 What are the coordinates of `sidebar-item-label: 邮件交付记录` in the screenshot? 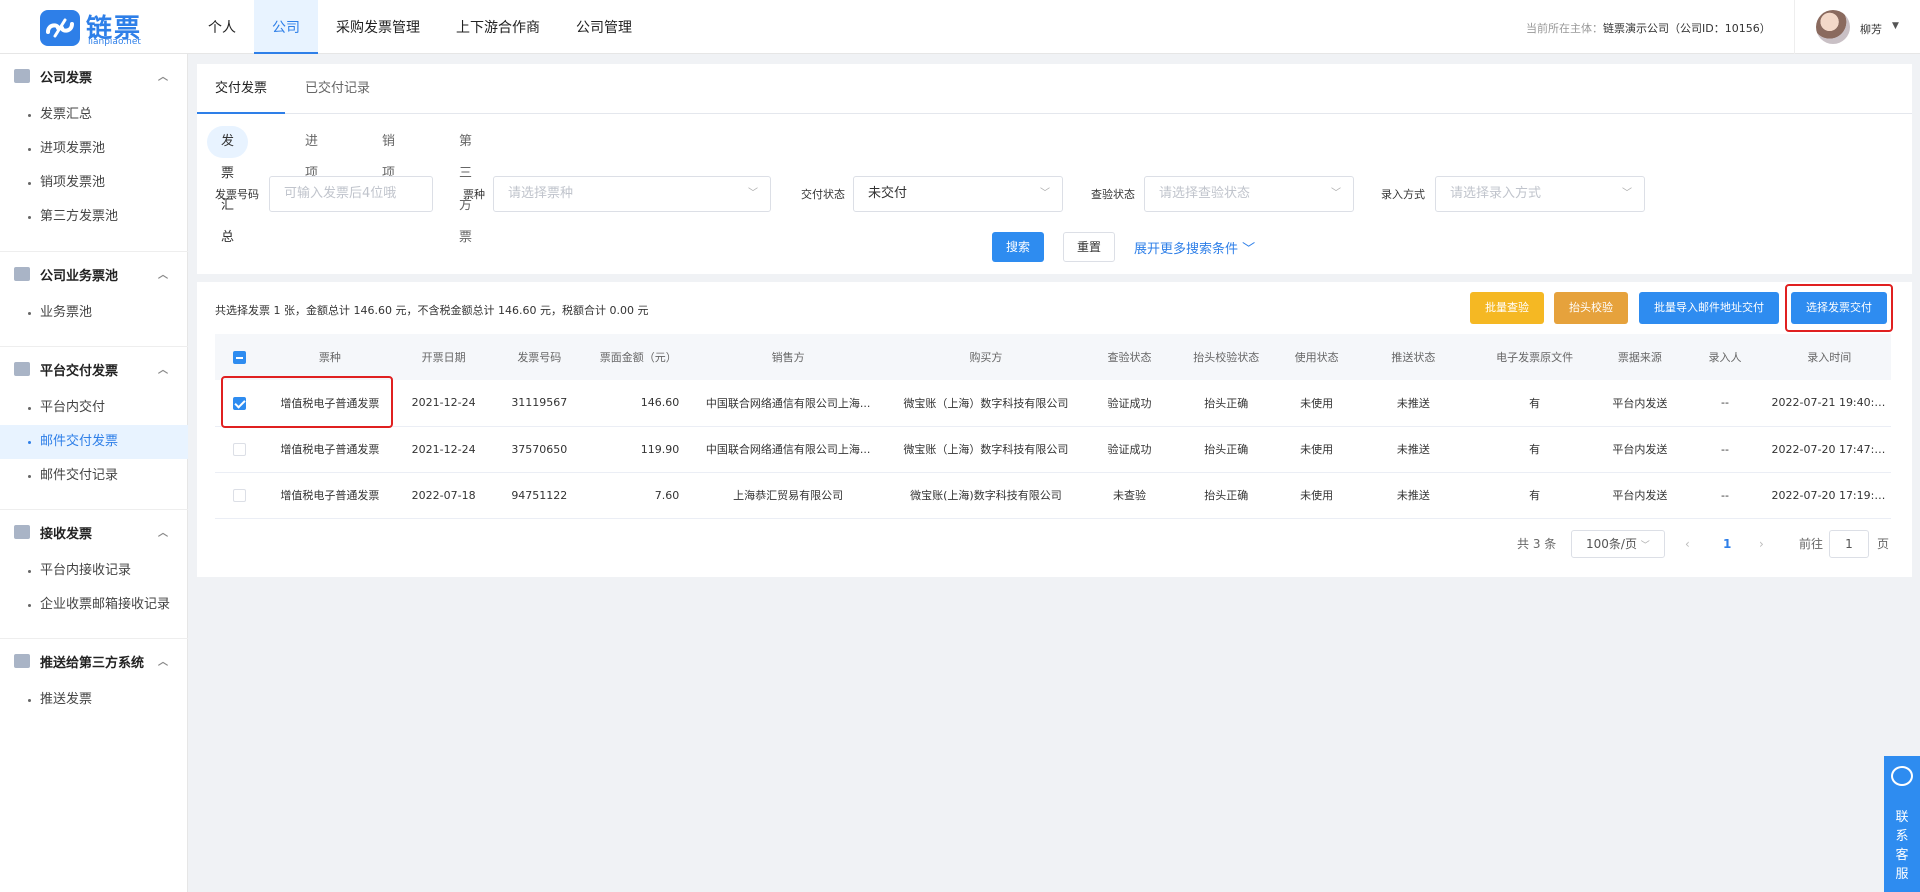 It's located at (79, 475).